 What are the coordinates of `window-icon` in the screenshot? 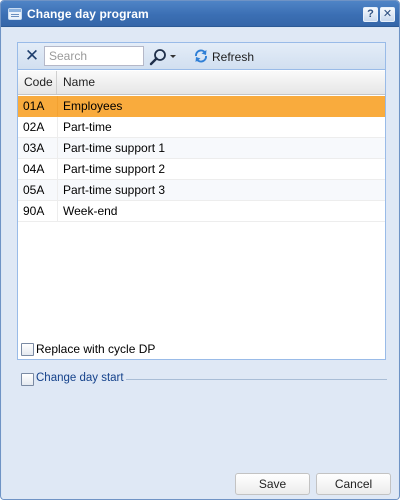 It's located at (15, 14).